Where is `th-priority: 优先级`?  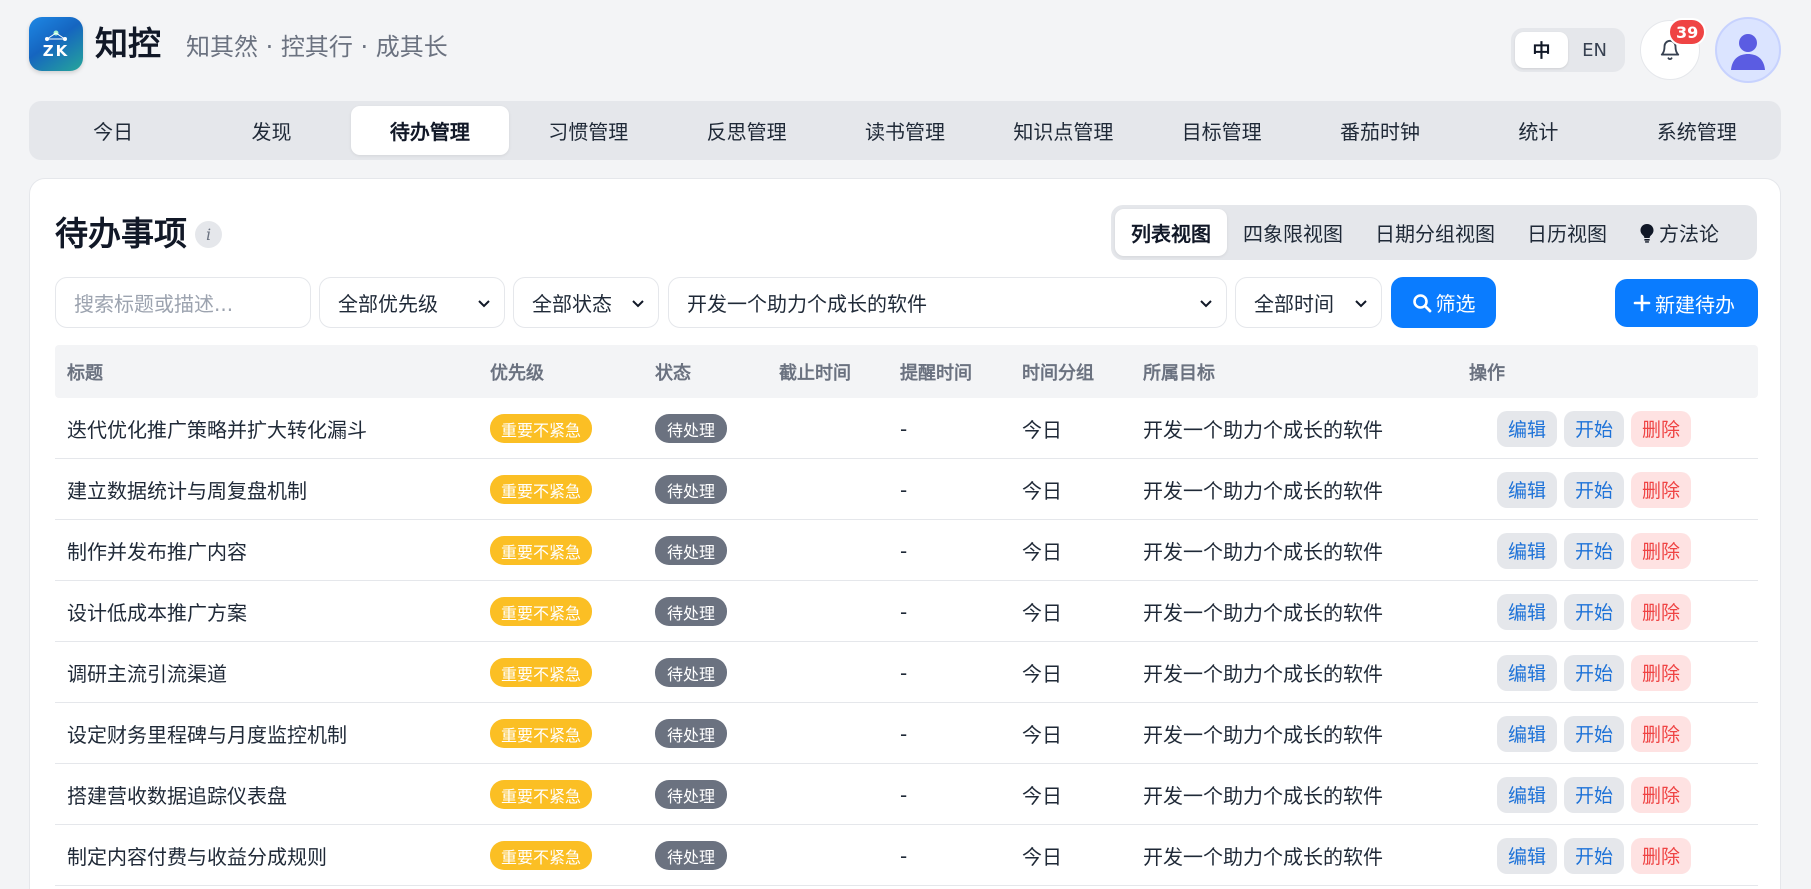
th-priority: 优先级 is located at coordinates (517, 371).